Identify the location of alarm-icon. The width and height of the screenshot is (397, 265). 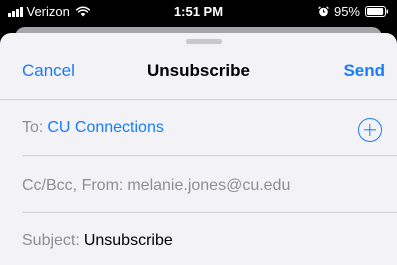
(323, 11).